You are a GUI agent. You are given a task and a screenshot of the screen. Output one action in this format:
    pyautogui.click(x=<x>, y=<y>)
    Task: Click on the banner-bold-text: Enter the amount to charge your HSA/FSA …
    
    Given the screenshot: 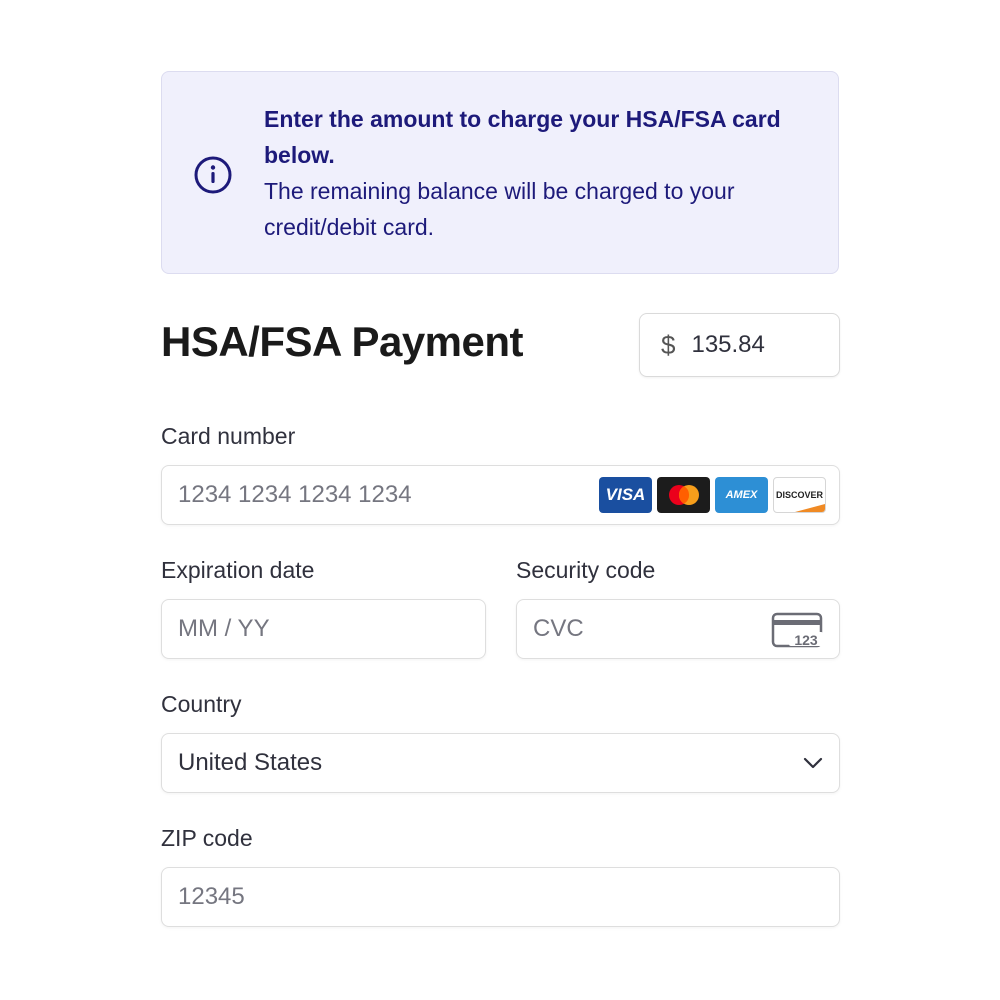 What is the action you would take?
    pyautogui.click(x=522, y=137)
    